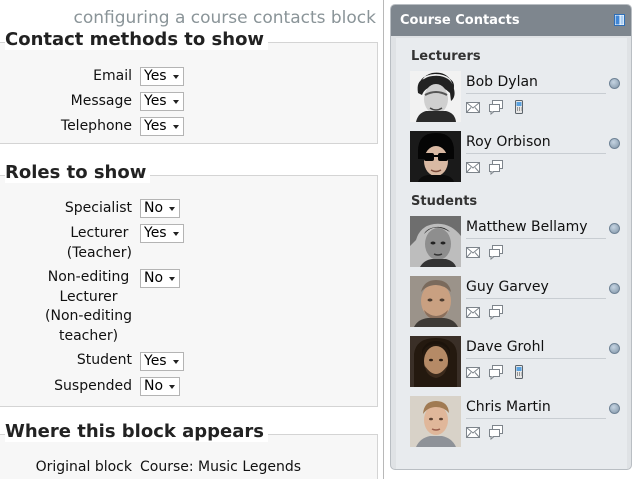 Image resolution: width=635 pixels, height=479 pixels. Describe the element at coordinates (99, 252) in the screenshot. I see `lecturer-label-line: (Teacher)` at that location.